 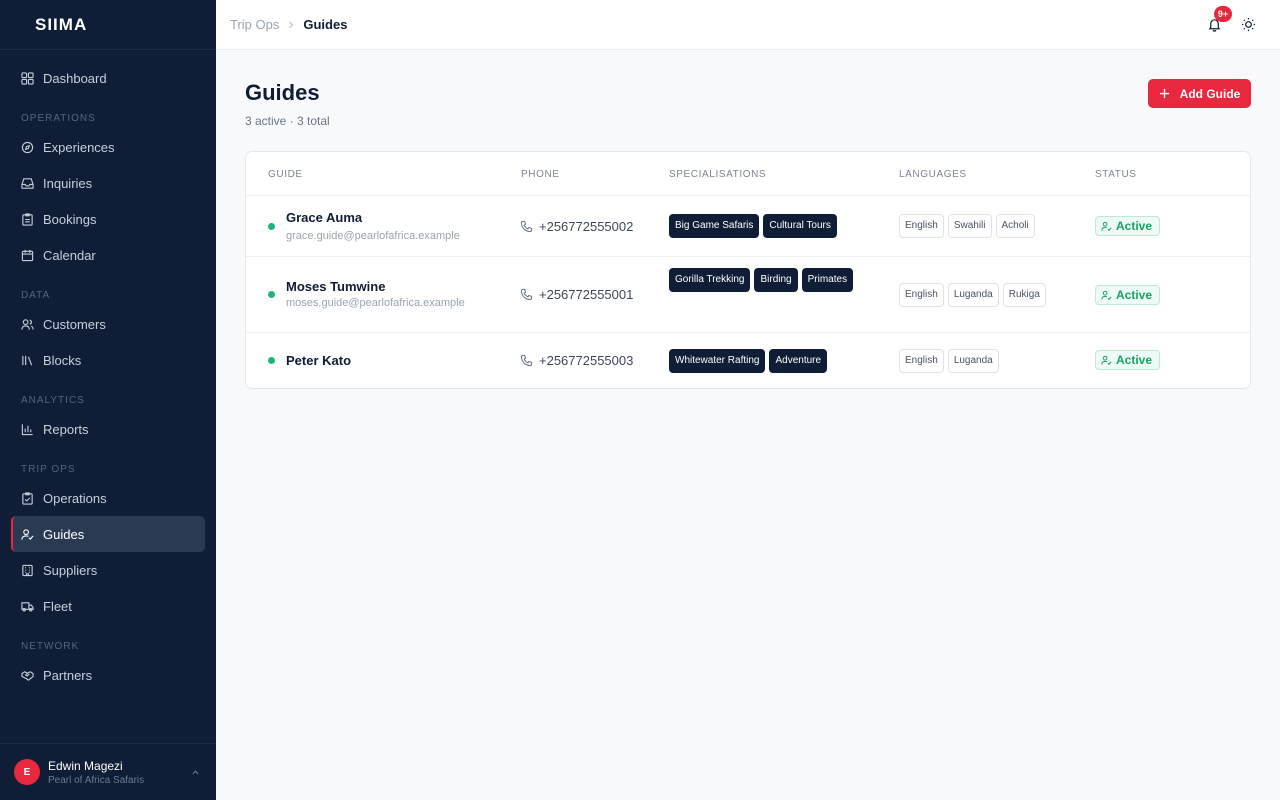 I want to click on sidebar-item-calendar: Calendar, so click(x=108, y=255).